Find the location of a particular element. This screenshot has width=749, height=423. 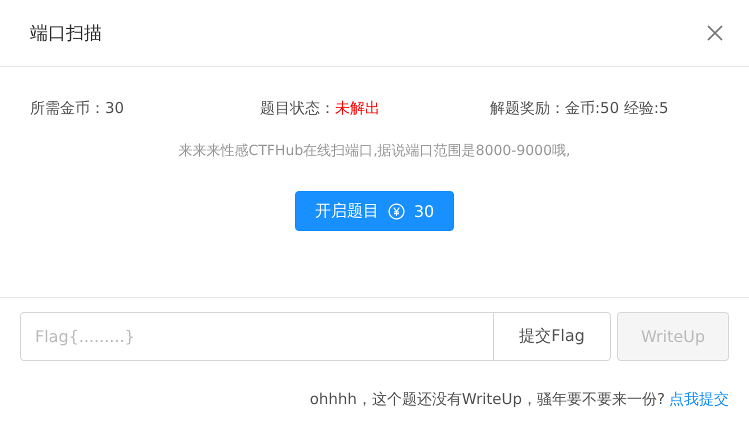

challenge-description: 来来来性感CTFHub在线扫端口,据说端口范围是8000-9000哦, is located at coordinates (375, 151).